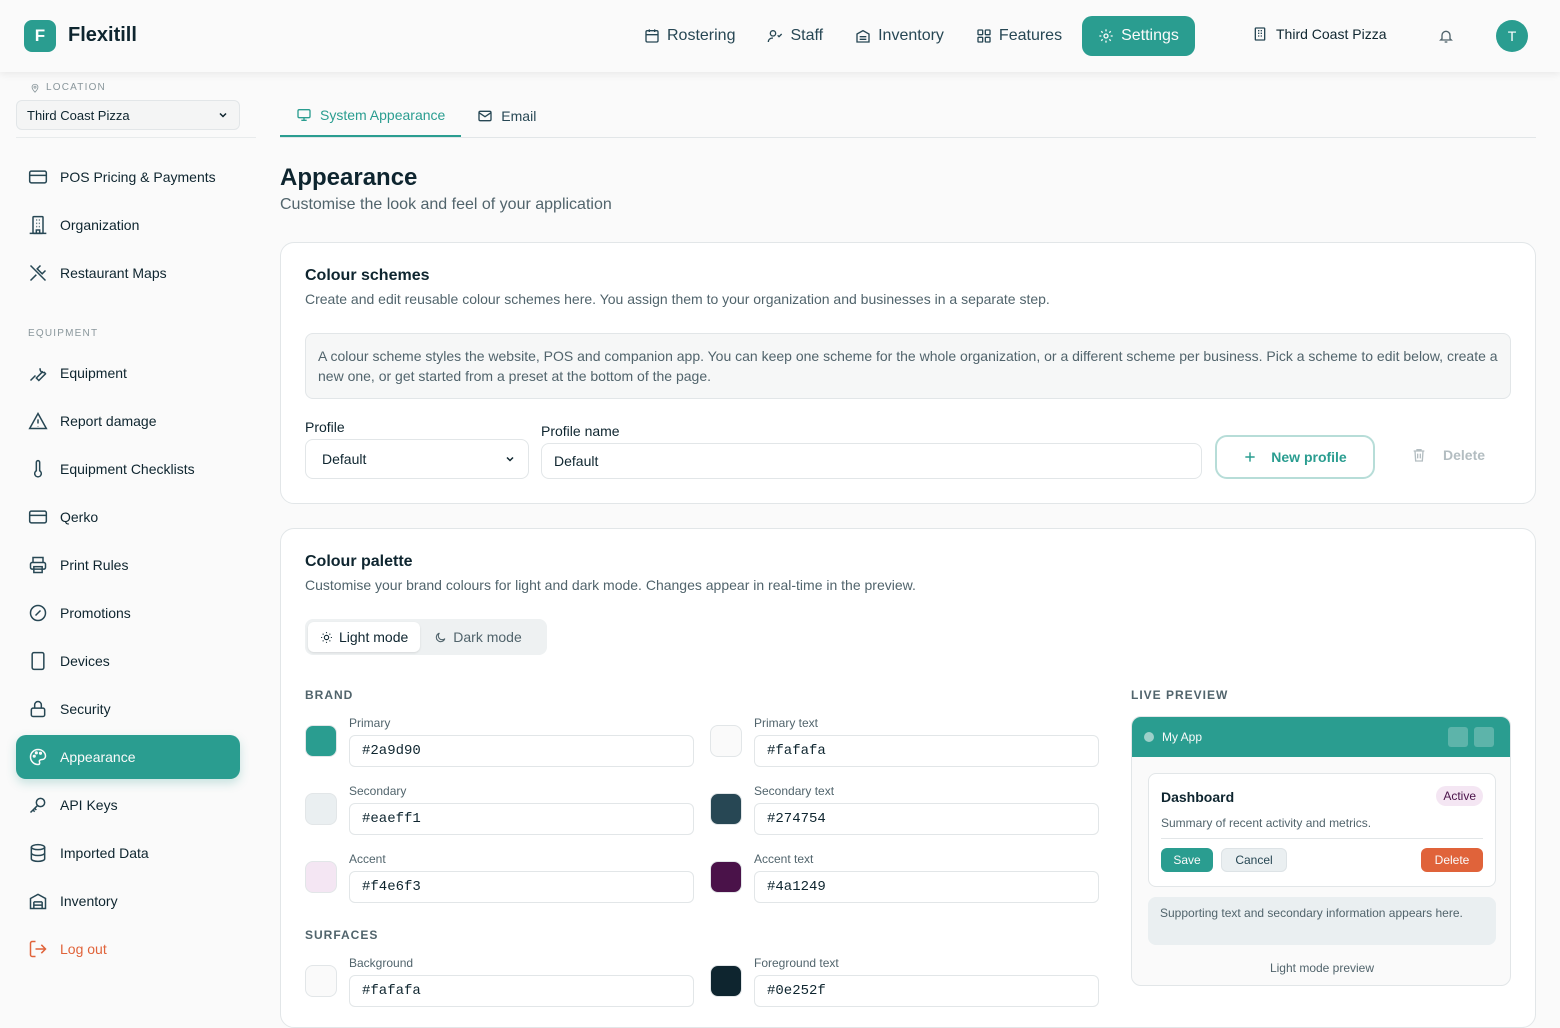 This screenshot has height=1028, width=1560. What do you see at coordinates (128, 613) in the screenshot?
I see `sidebar-item-promotions: Promotions` at bounding box center [128, 613].